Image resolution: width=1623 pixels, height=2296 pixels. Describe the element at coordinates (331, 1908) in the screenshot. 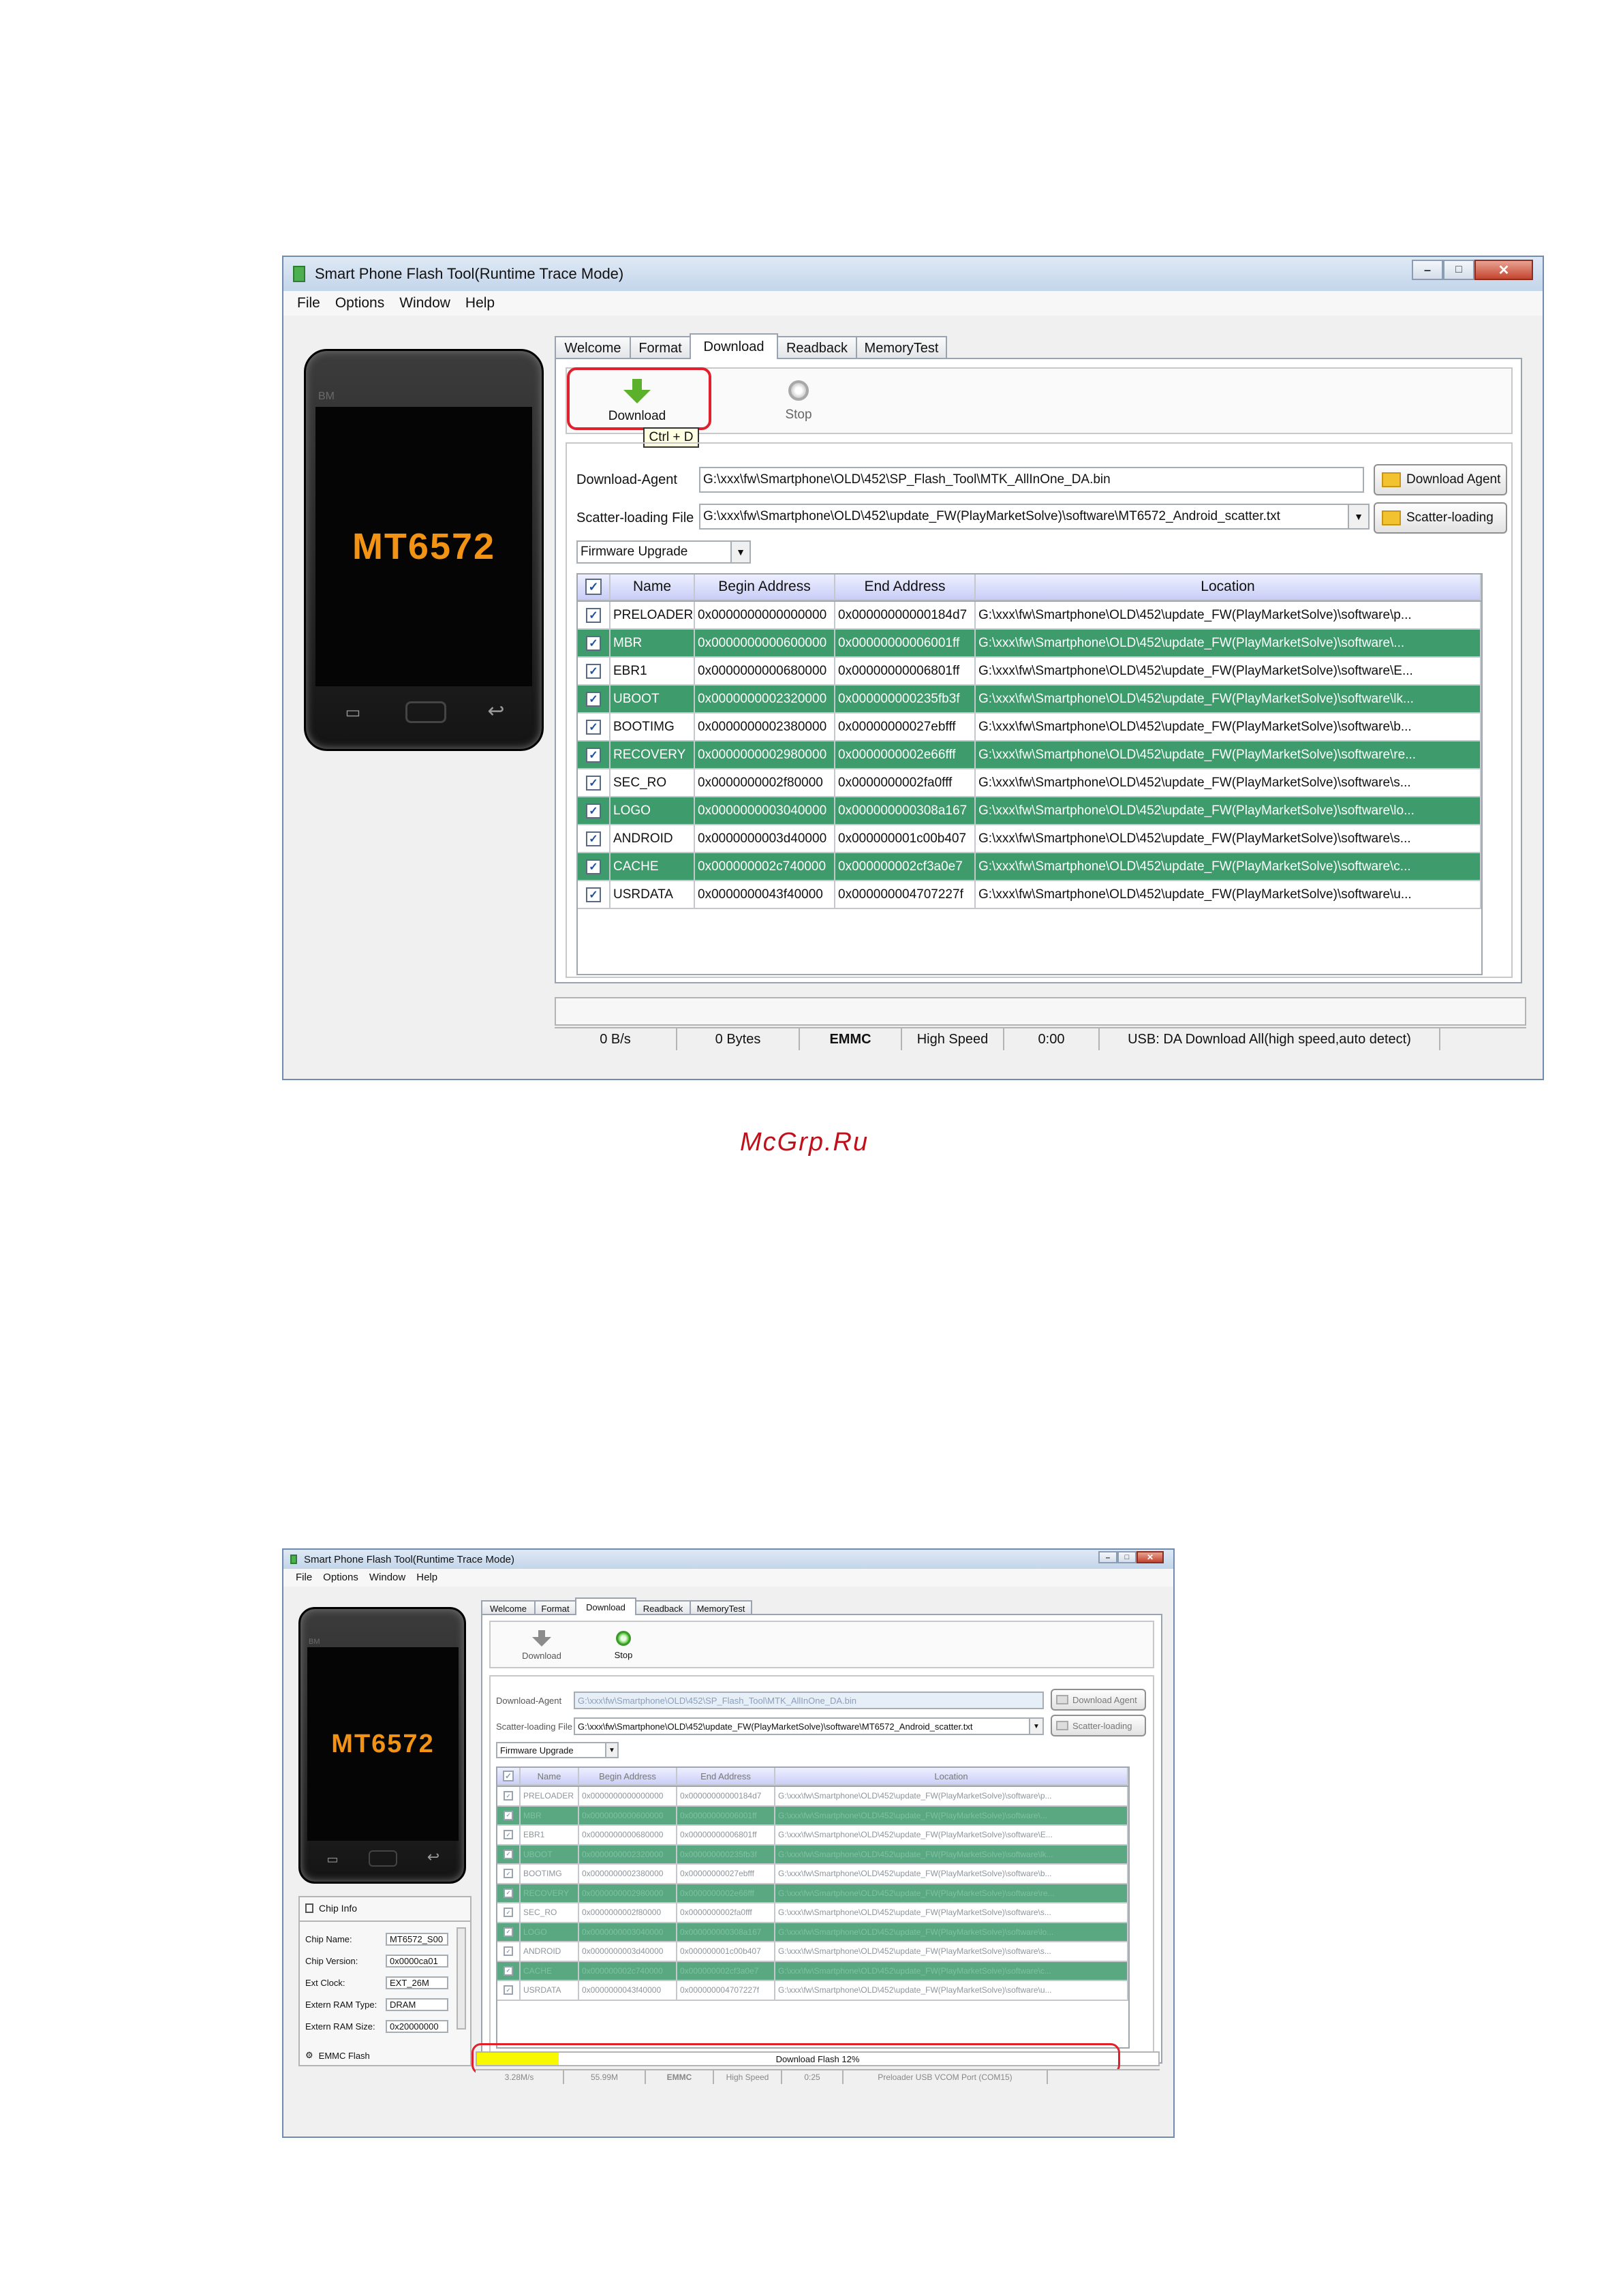

I see `chip-info-header: Chip Info` at that location.